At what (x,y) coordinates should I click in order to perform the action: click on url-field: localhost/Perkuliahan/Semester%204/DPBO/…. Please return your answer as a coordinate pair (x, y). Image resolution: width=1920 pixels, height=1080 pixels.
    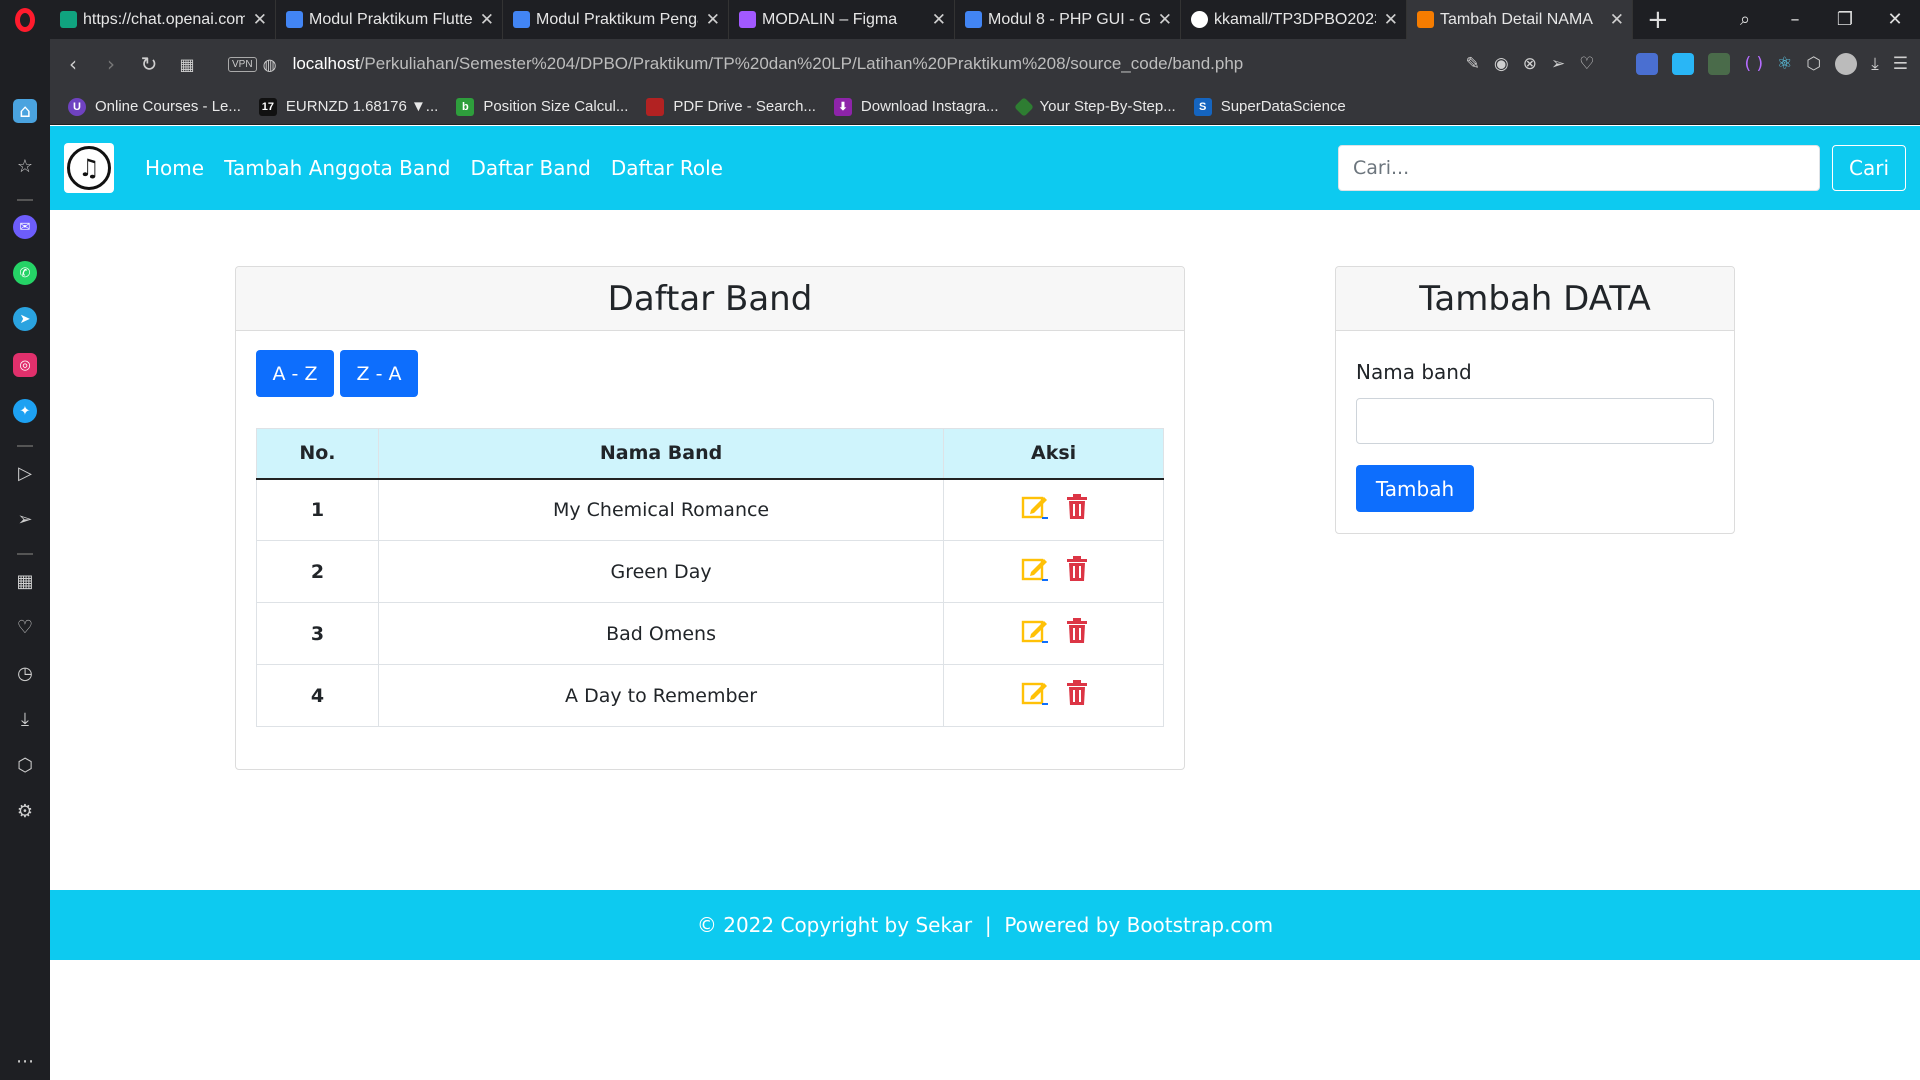
    Looking at the image, I should click on (768, 64).